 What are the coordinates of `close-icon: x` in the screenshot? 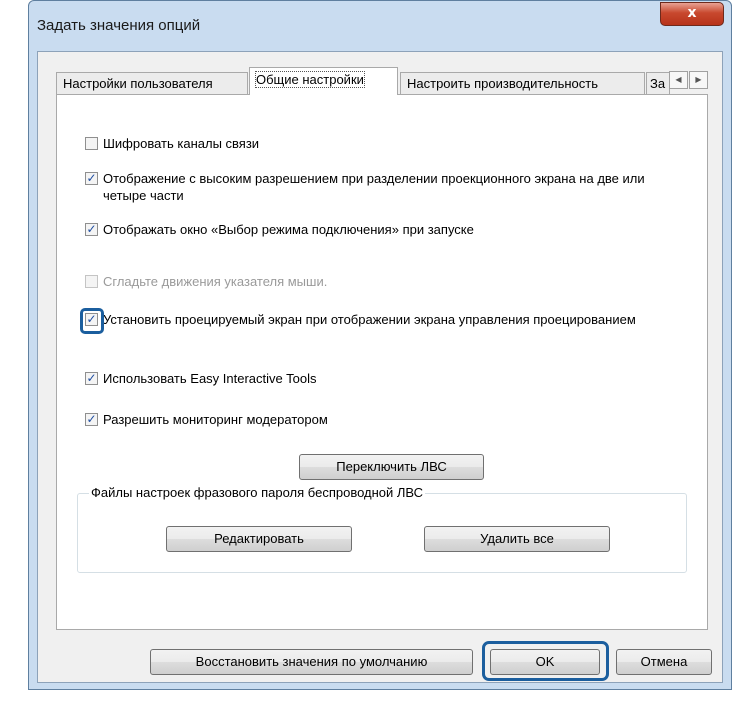 It's located at (692, 13).